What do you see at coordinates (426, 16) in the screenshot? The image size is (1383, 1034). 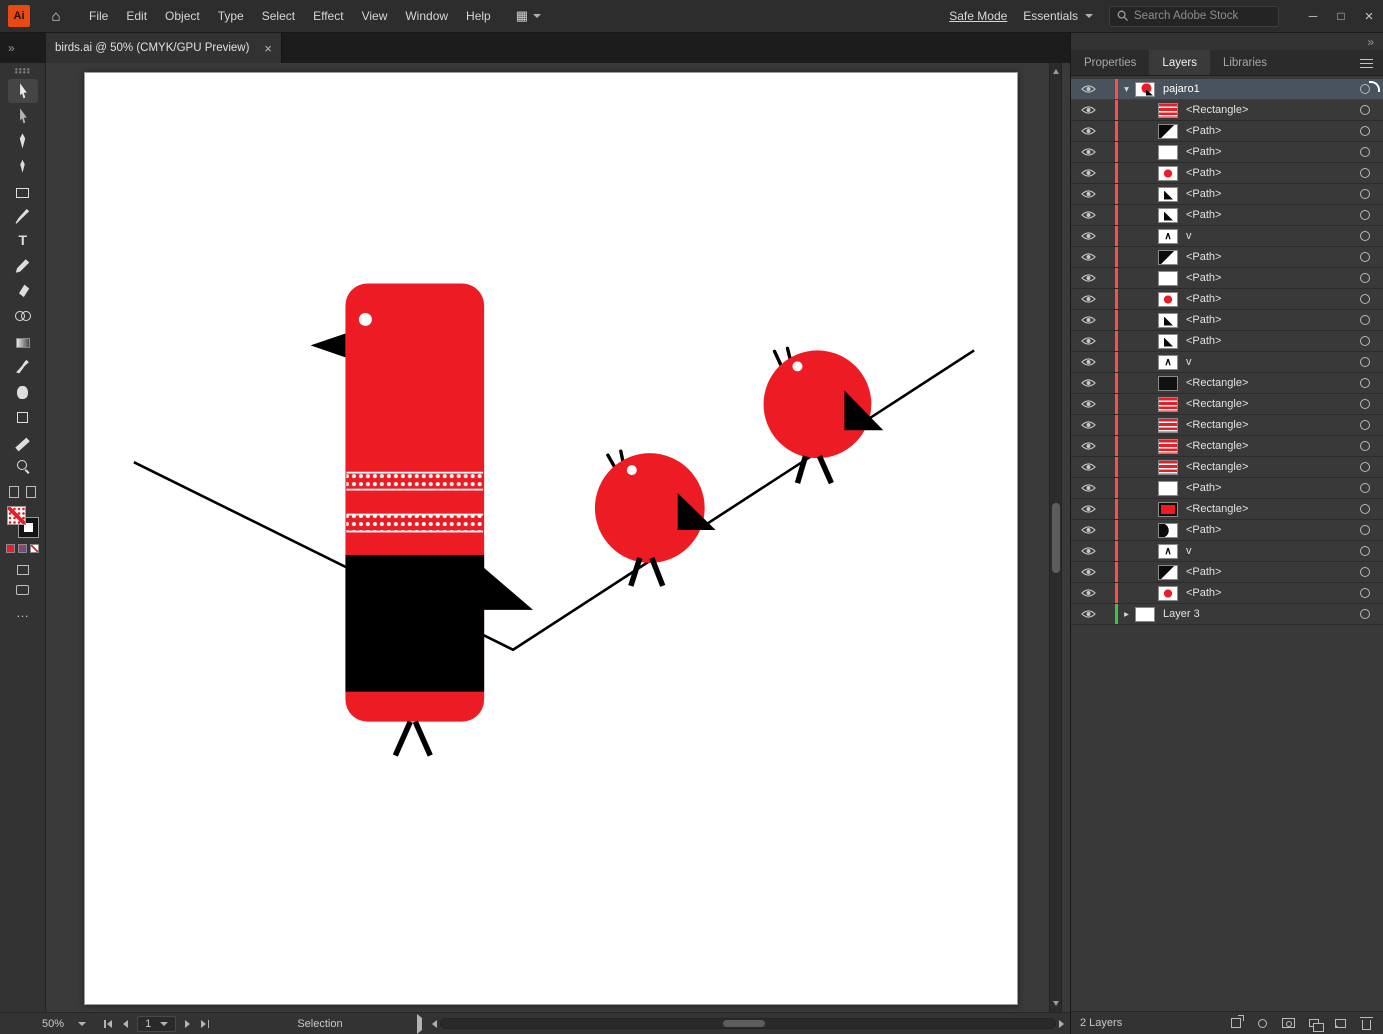 I see `menu-window: Window` at bounding box center [426, 16].